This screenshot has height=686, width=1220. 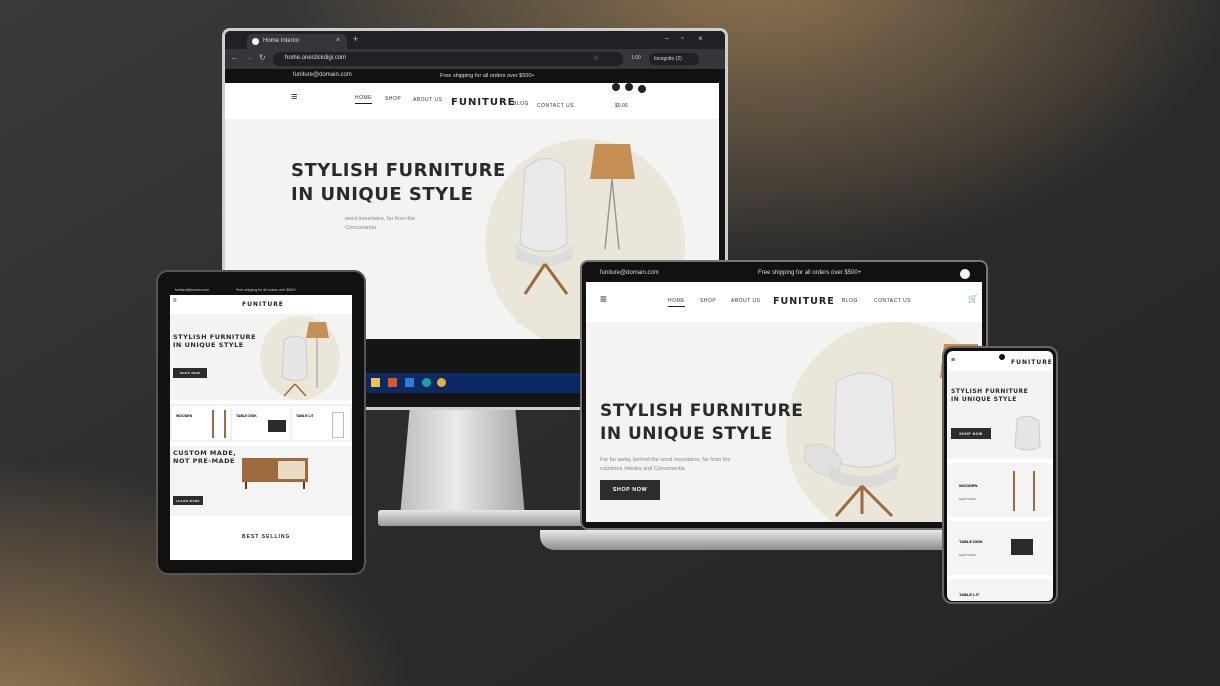 What do you see at coordinates (682, 38) in the screenshot?
I see `maximize-icon: ▫` at bounding box center [682, 38].